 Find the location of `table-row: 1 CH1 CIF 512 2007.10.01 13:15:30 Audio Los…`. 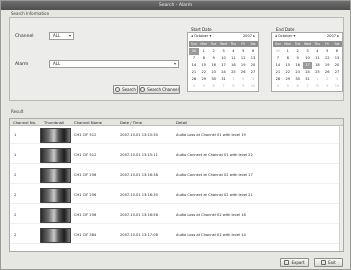

table-row: 1 CH1 CIF 512 2007.10.01 13:15:30 Audio Los… is located at coordinates (176, 135).